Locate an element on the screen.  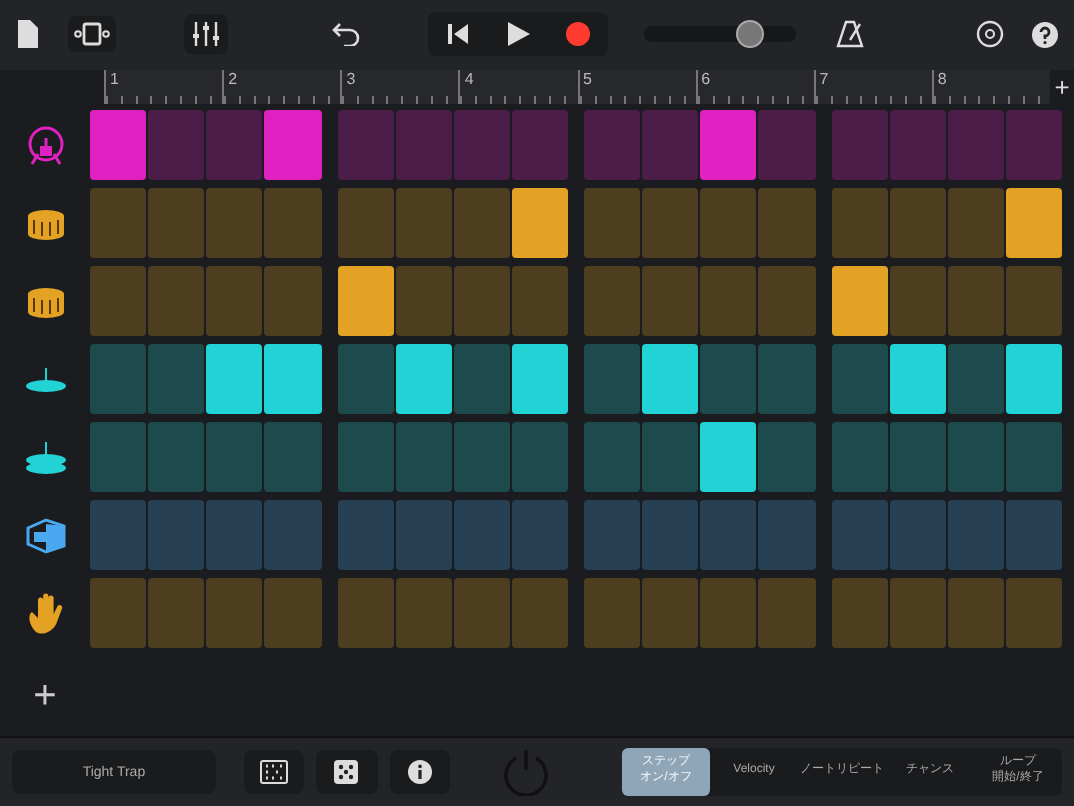
bar-number: 3 is located at coordinates (350, 78).